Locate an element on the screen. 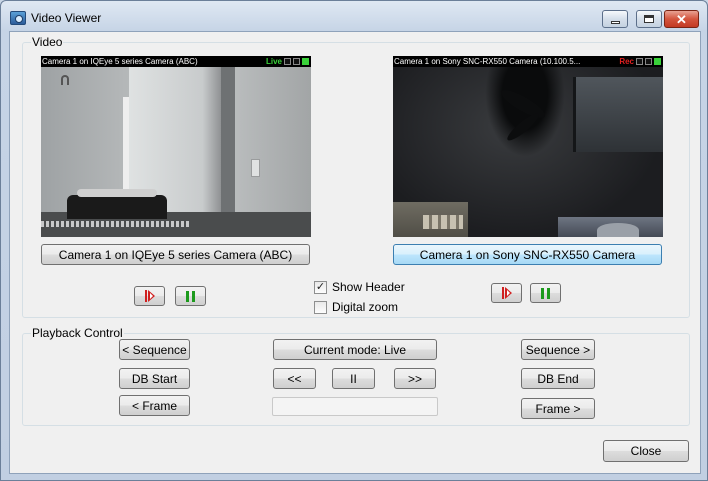 This screenshot has height=481, width=708. camera-2-image is located at coordinates (528, 152).